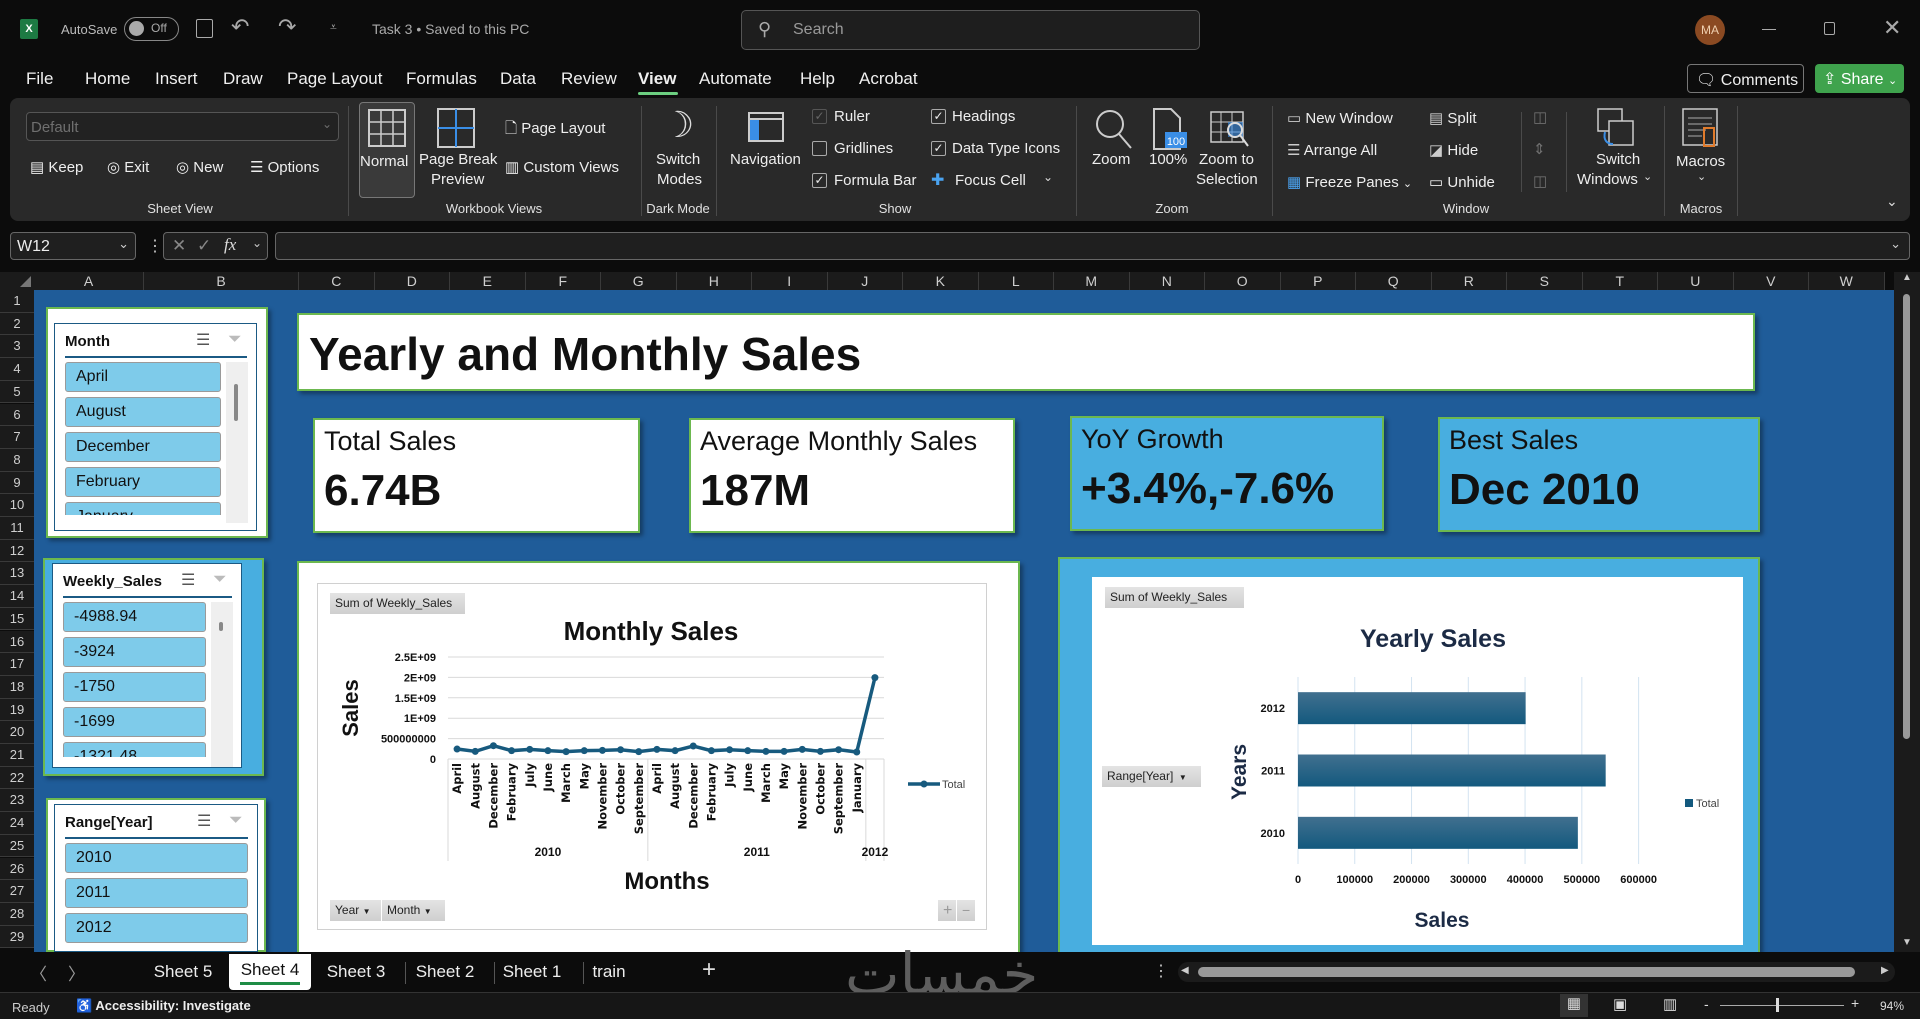 The width and height of the screenshot is (1920, 1019). Describe the element at coordinates (237, 442) in the screenshot. I see `slicer-scrollbar` at that location.